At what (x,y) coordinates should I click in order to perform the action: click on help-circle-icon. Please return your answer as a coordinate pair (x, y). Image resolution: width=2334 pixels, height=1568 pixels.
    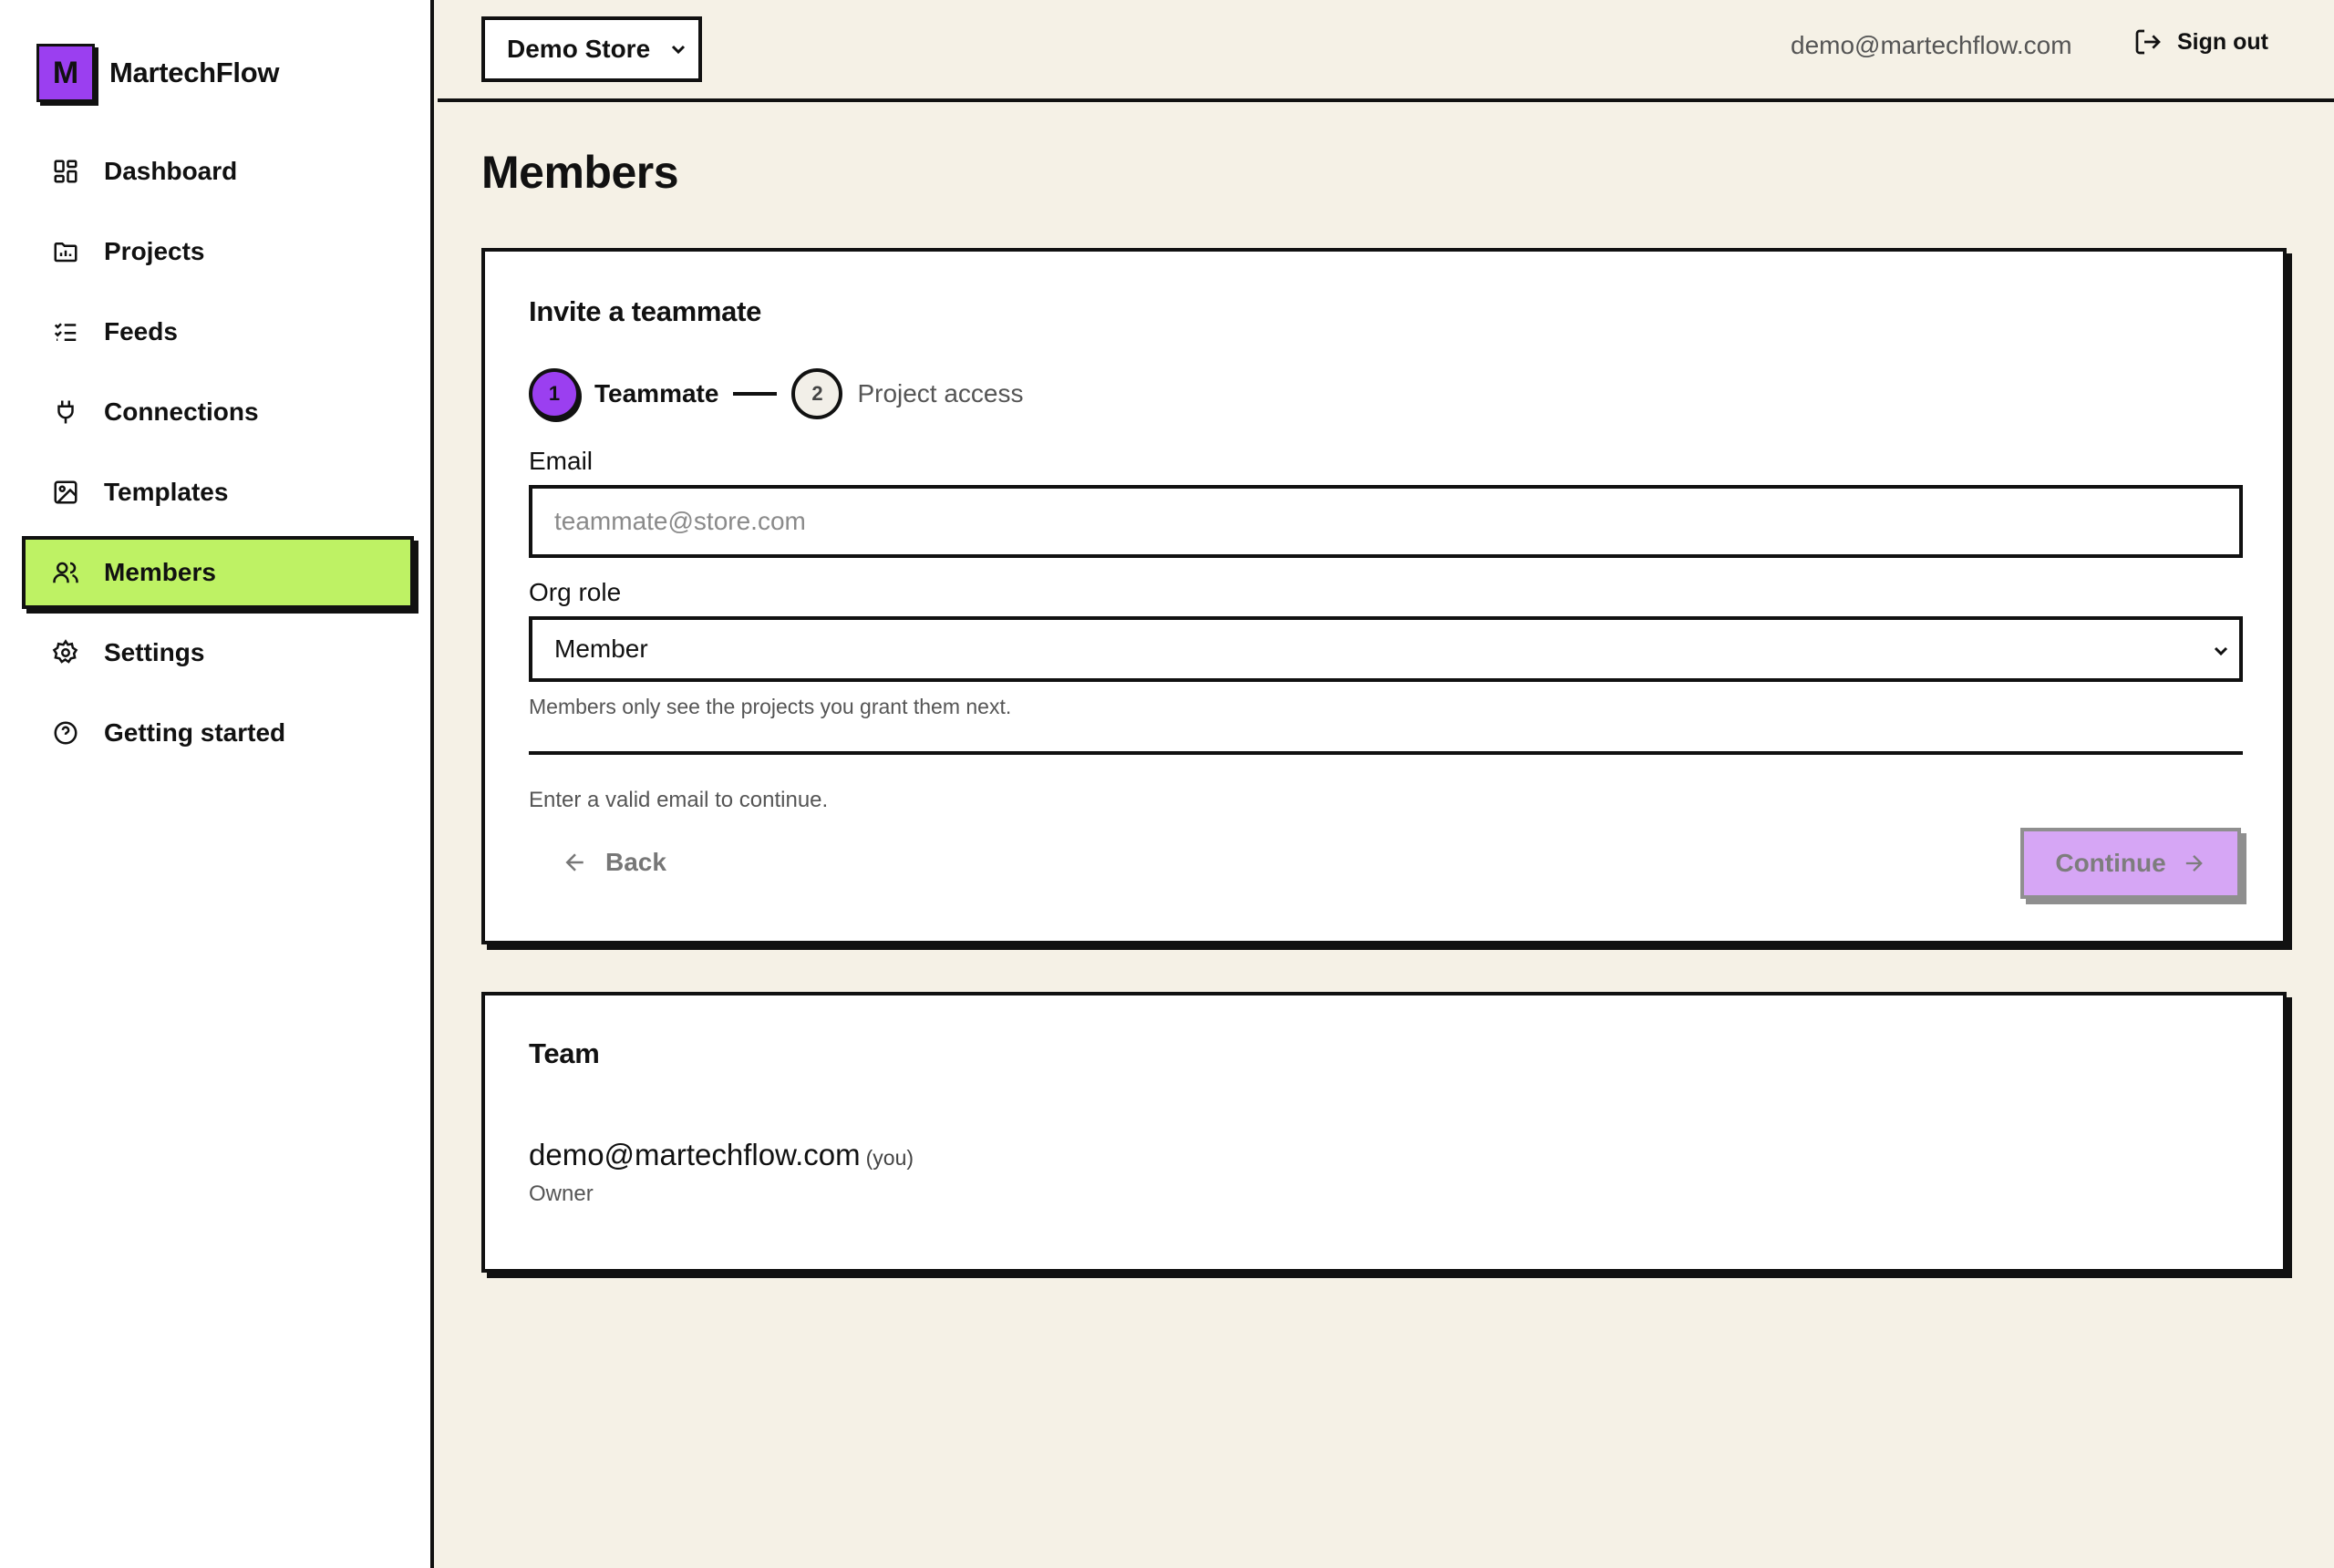
    Looking at the image, I should click on (65, 733).